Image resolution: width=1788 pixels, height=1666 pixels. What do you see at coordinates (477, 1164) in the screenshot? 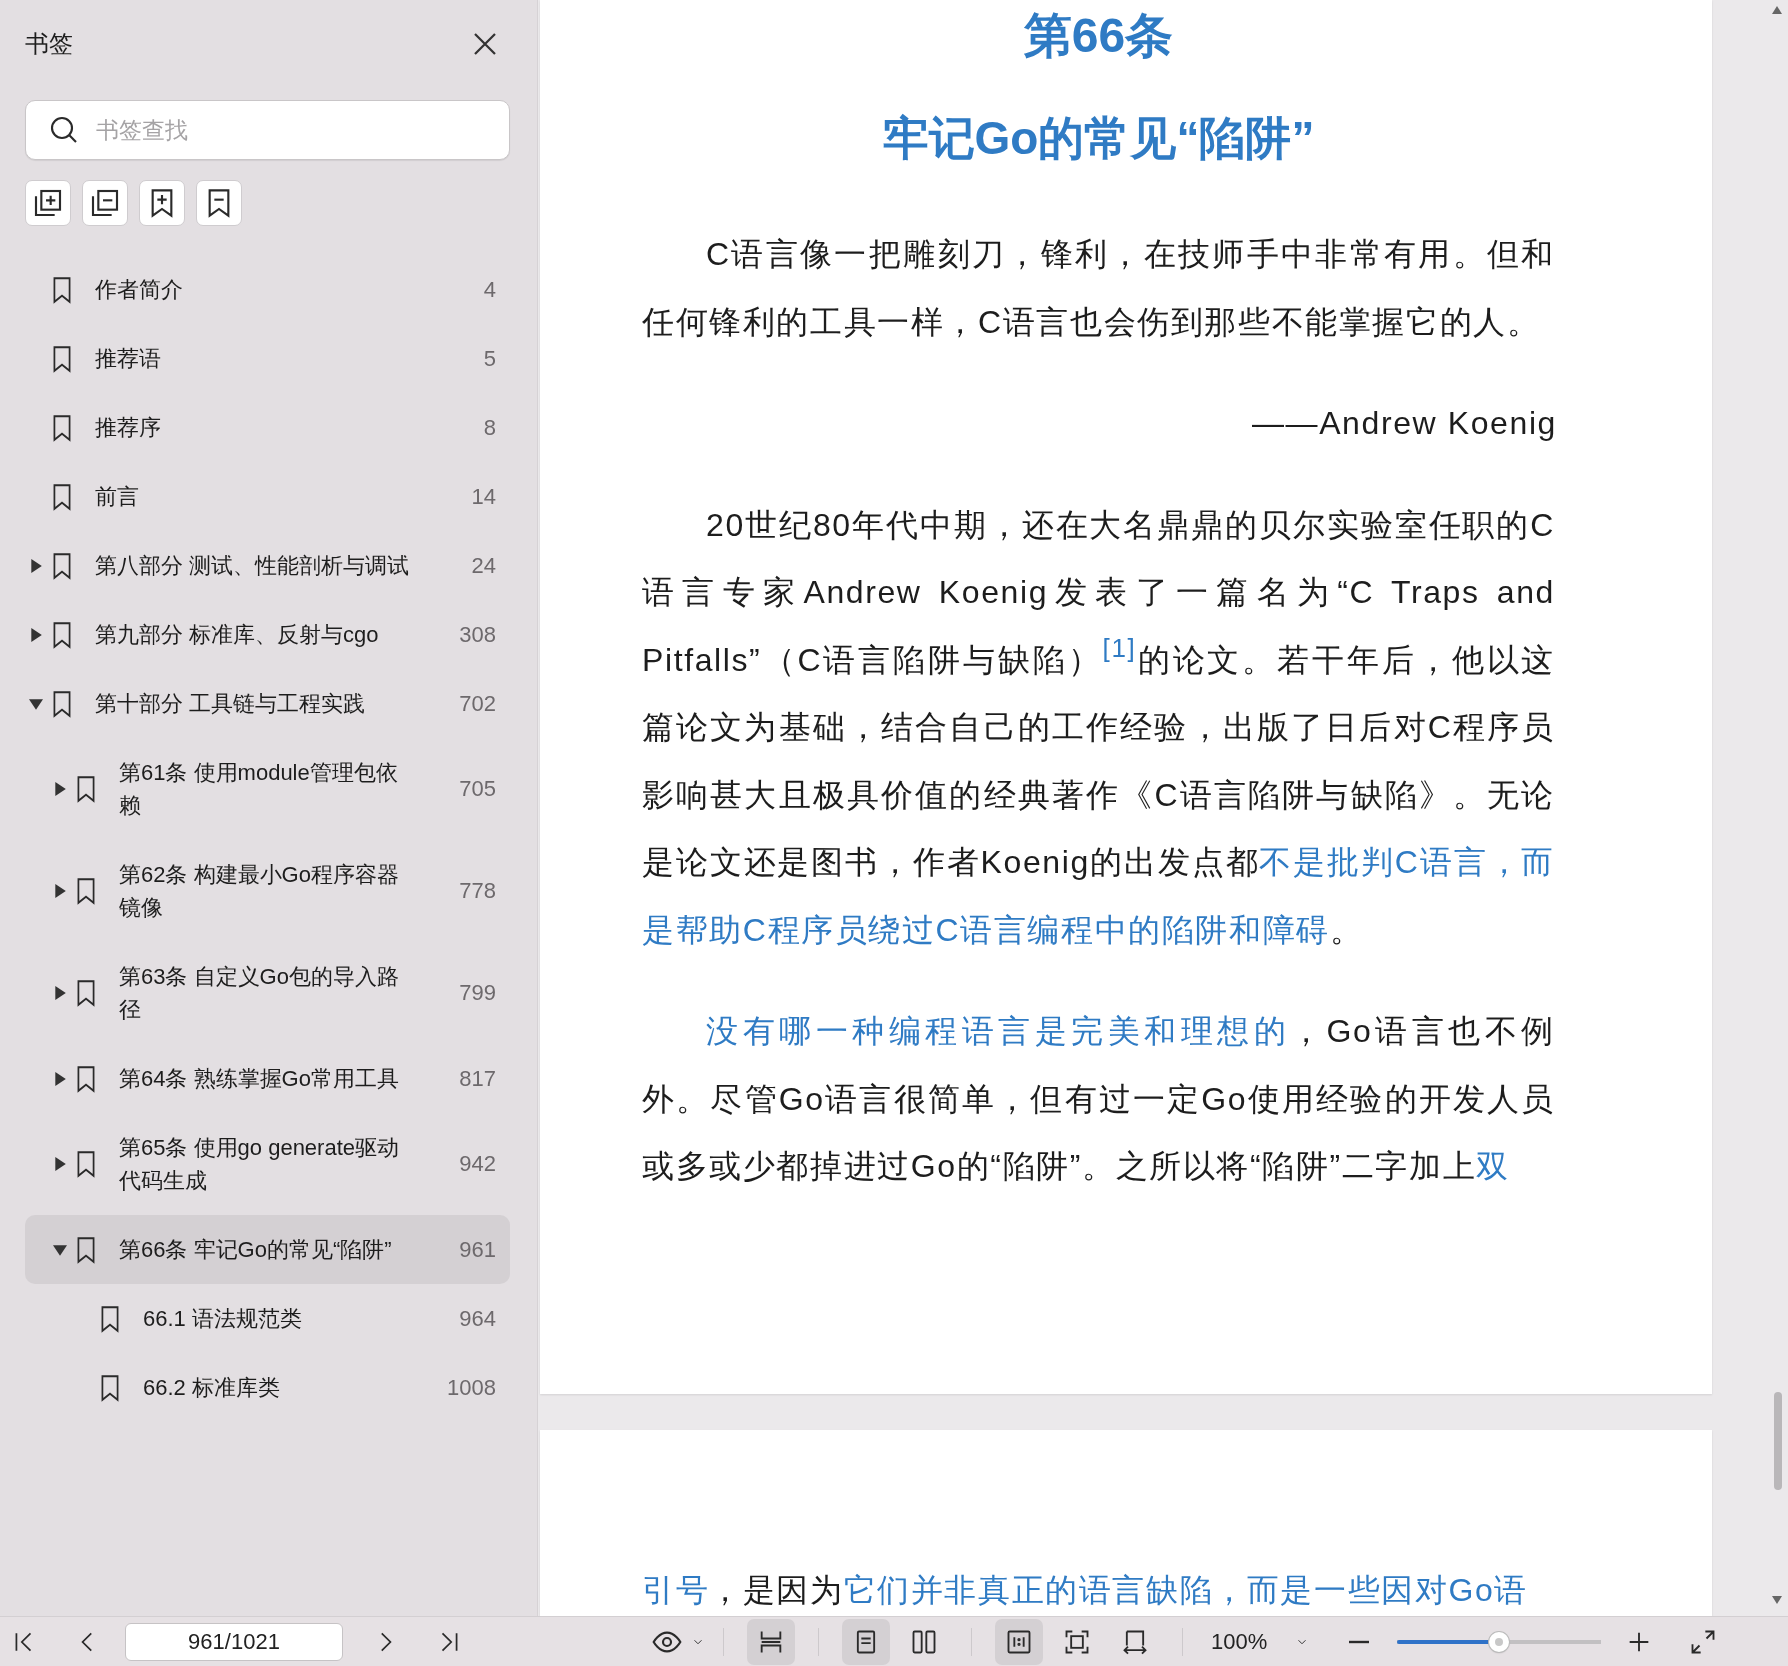
I see `page-number: 942` at bounding box center [477, 1164].